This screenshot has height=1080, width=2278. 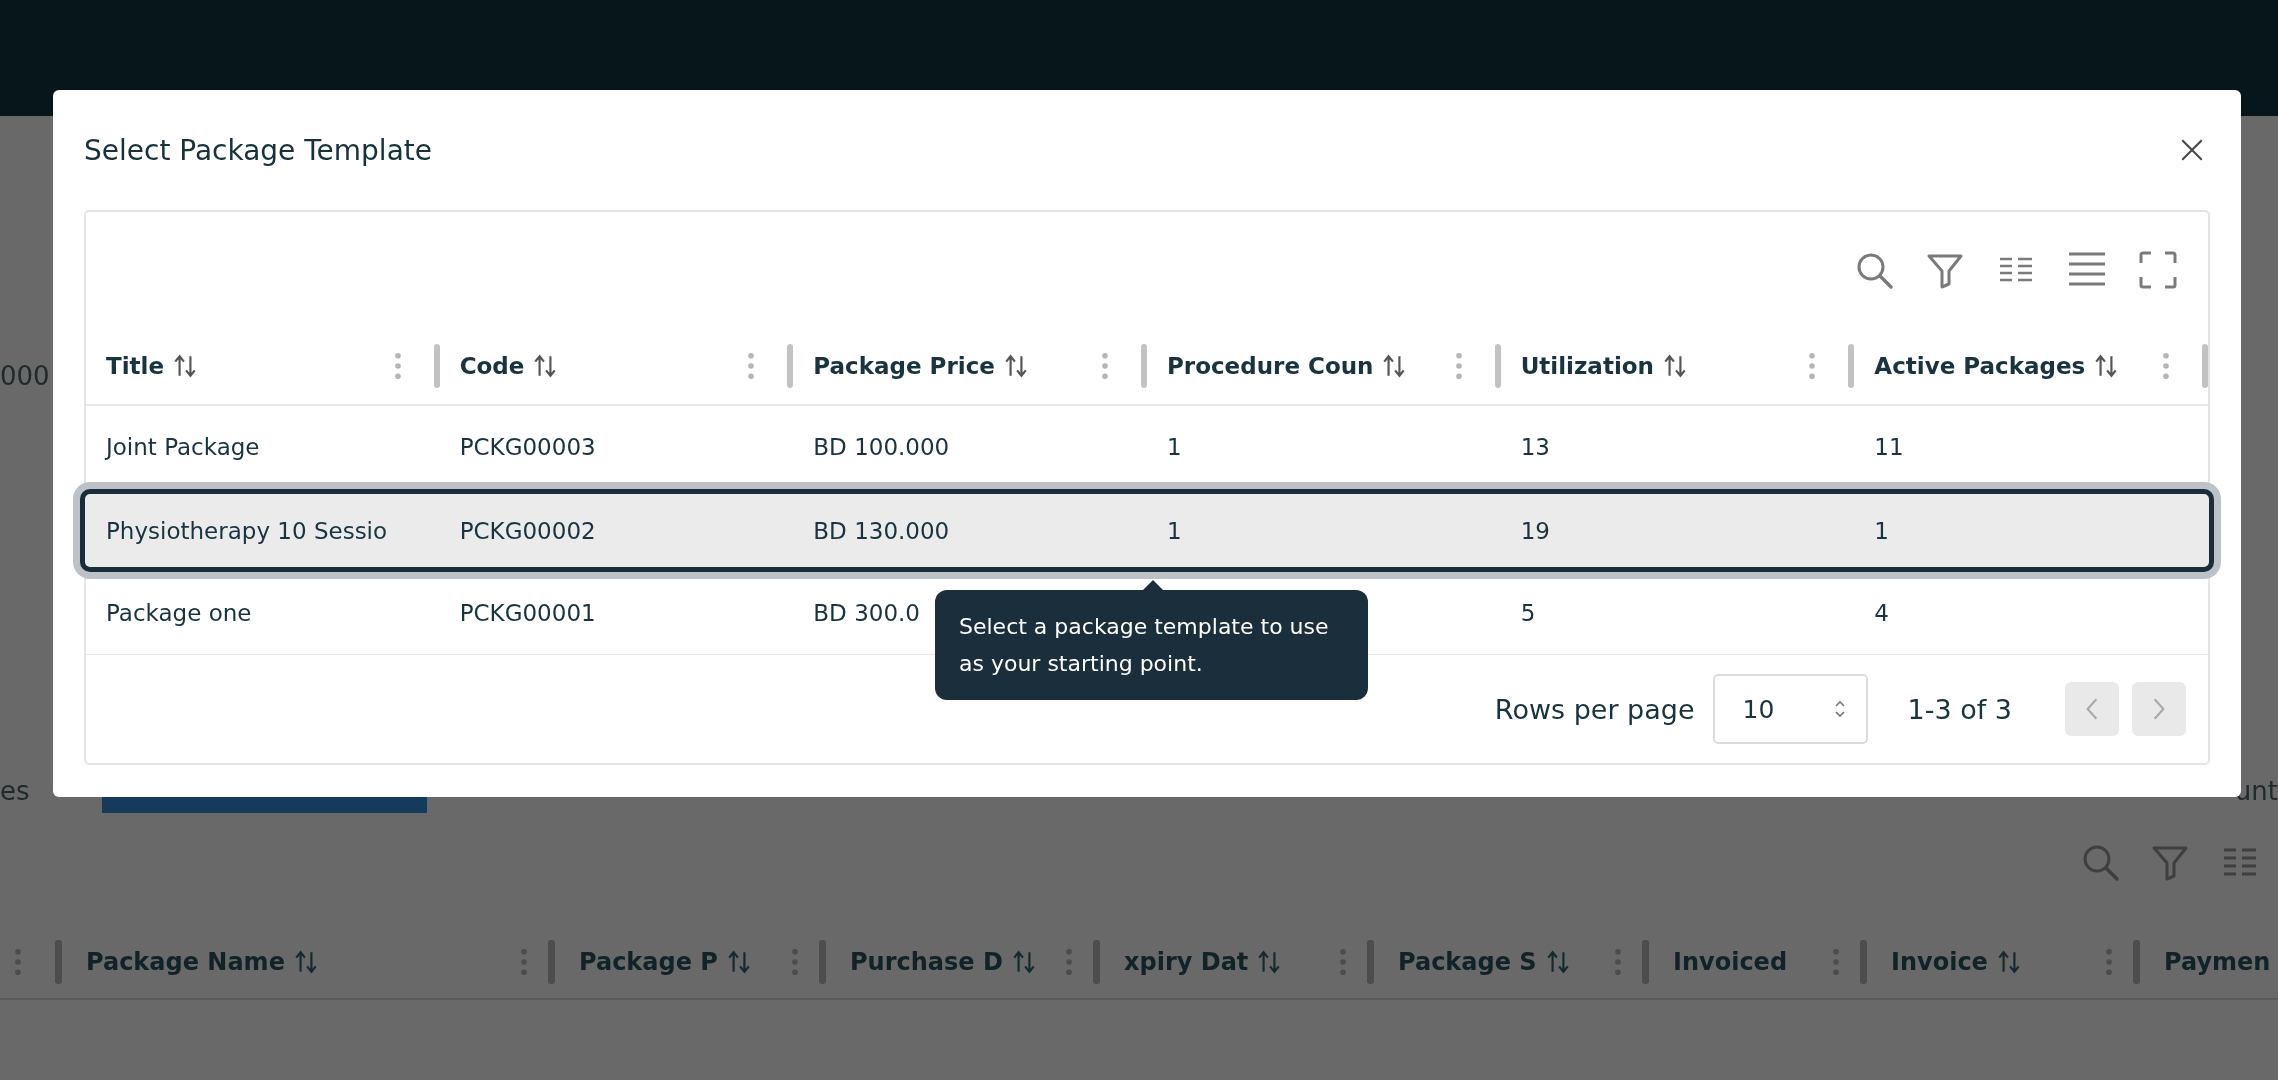 What do you see at coordinates (527, 530) in the screenshot?
I see `table-cell: PCKG00002` at bounding box center [527, 530].